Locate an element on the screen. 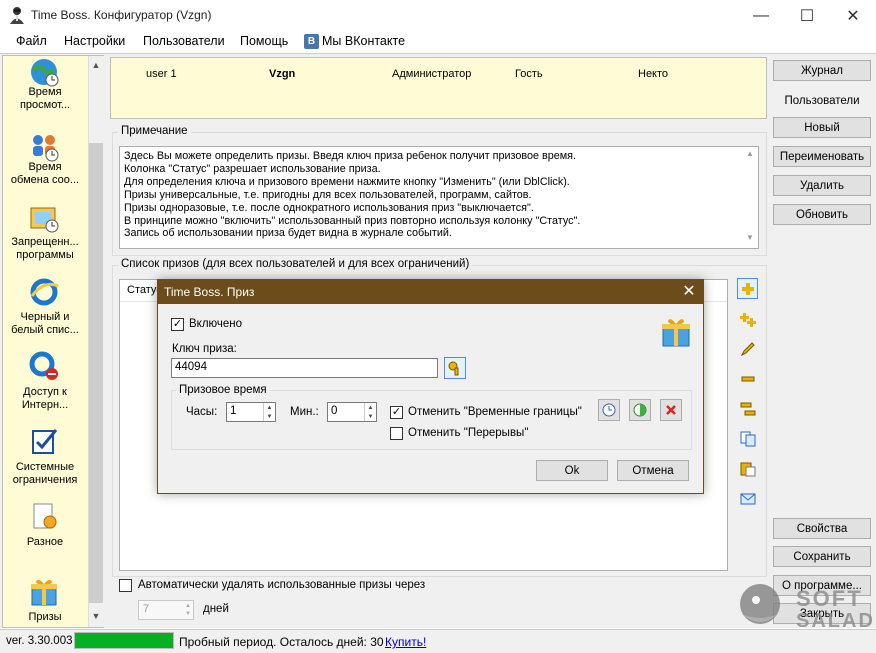 The width and height of the screenshot is (876, 653). dialog-title: Time Boss. Приз is located at coordinates (209, 292).